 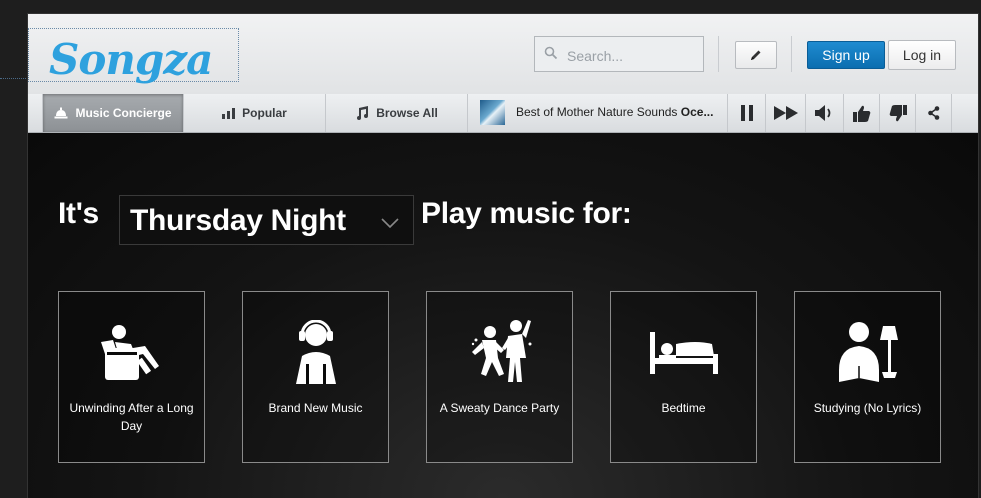 I want to click on card-label: Bedtime, so click(x=683, y=408).